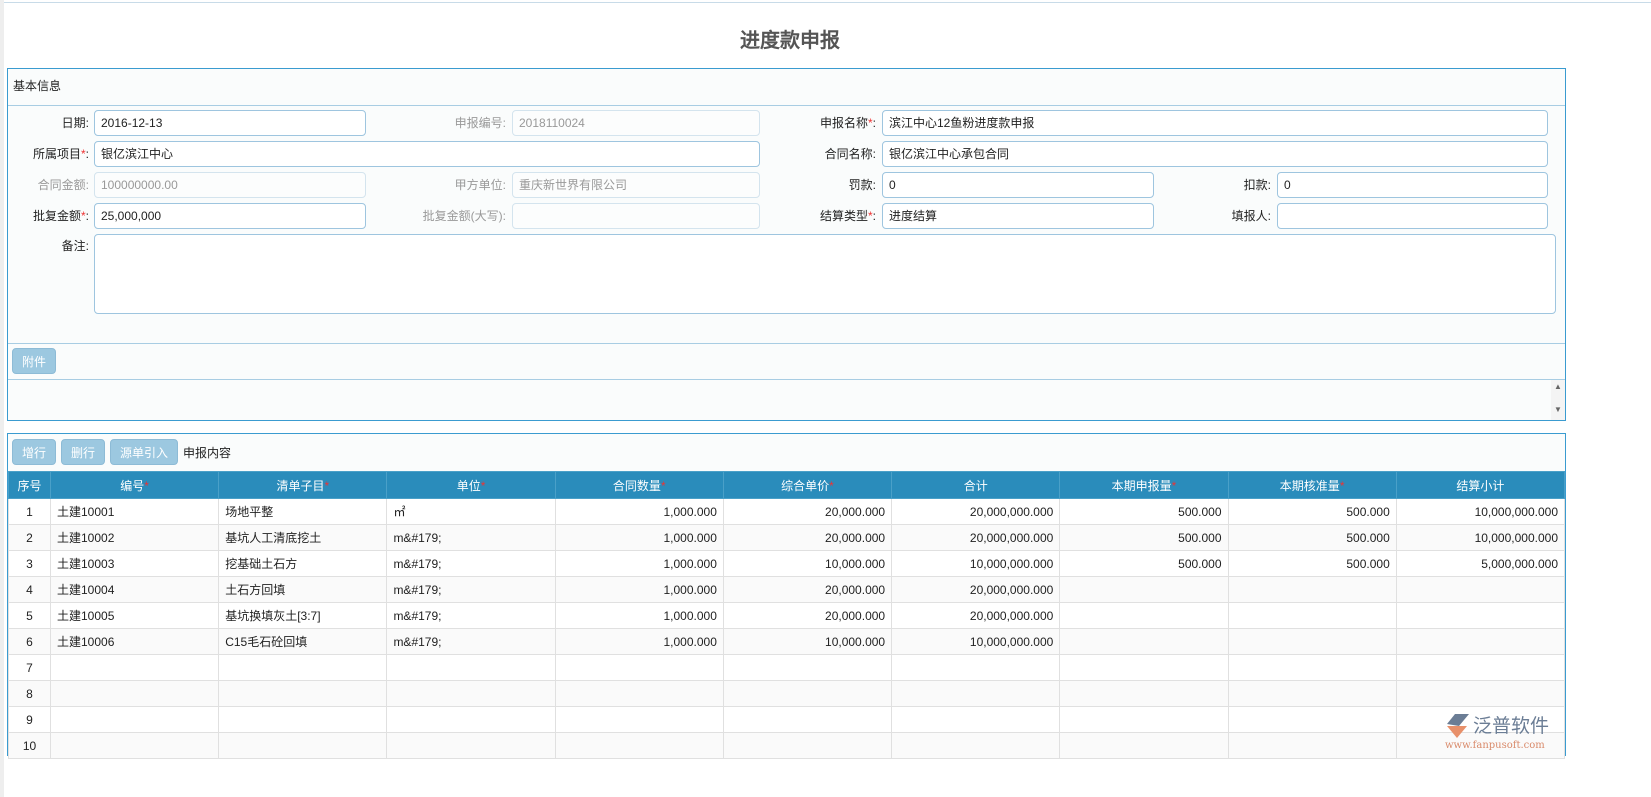 The height and width of the screenshot is (797, 1651). Describe the element at coordinates (83, 452) in the screenshot. I see `delete-row-button: 删行` at that location.